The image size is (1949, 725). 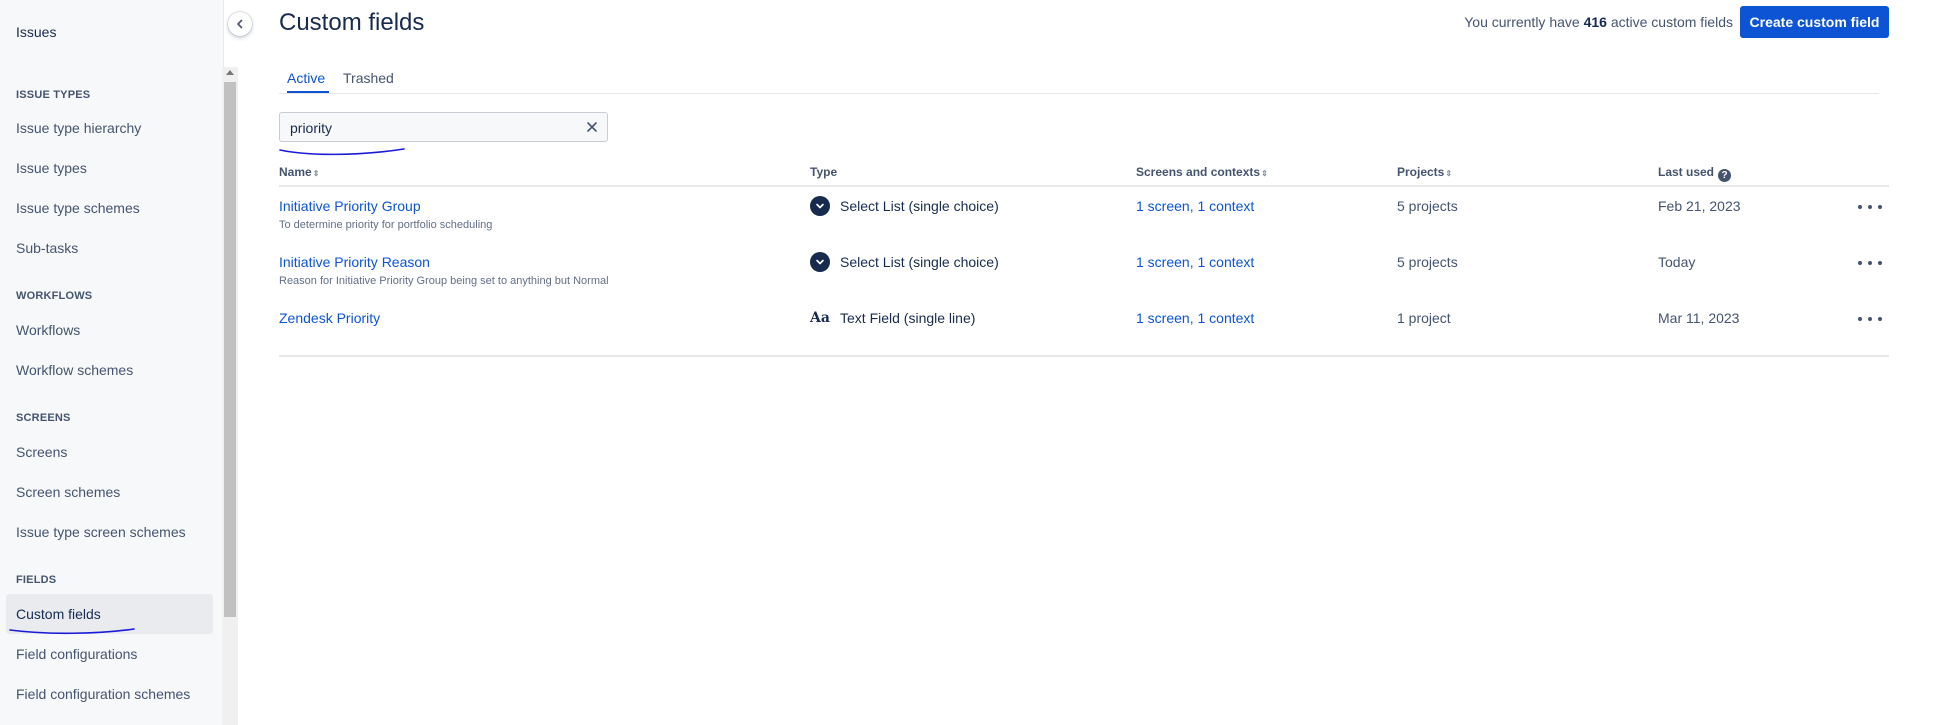 What do you see at coordinates (230, 72) in the screenshot?
I see `scroll-up-arrow-icon` at bounding box center [230, 72].